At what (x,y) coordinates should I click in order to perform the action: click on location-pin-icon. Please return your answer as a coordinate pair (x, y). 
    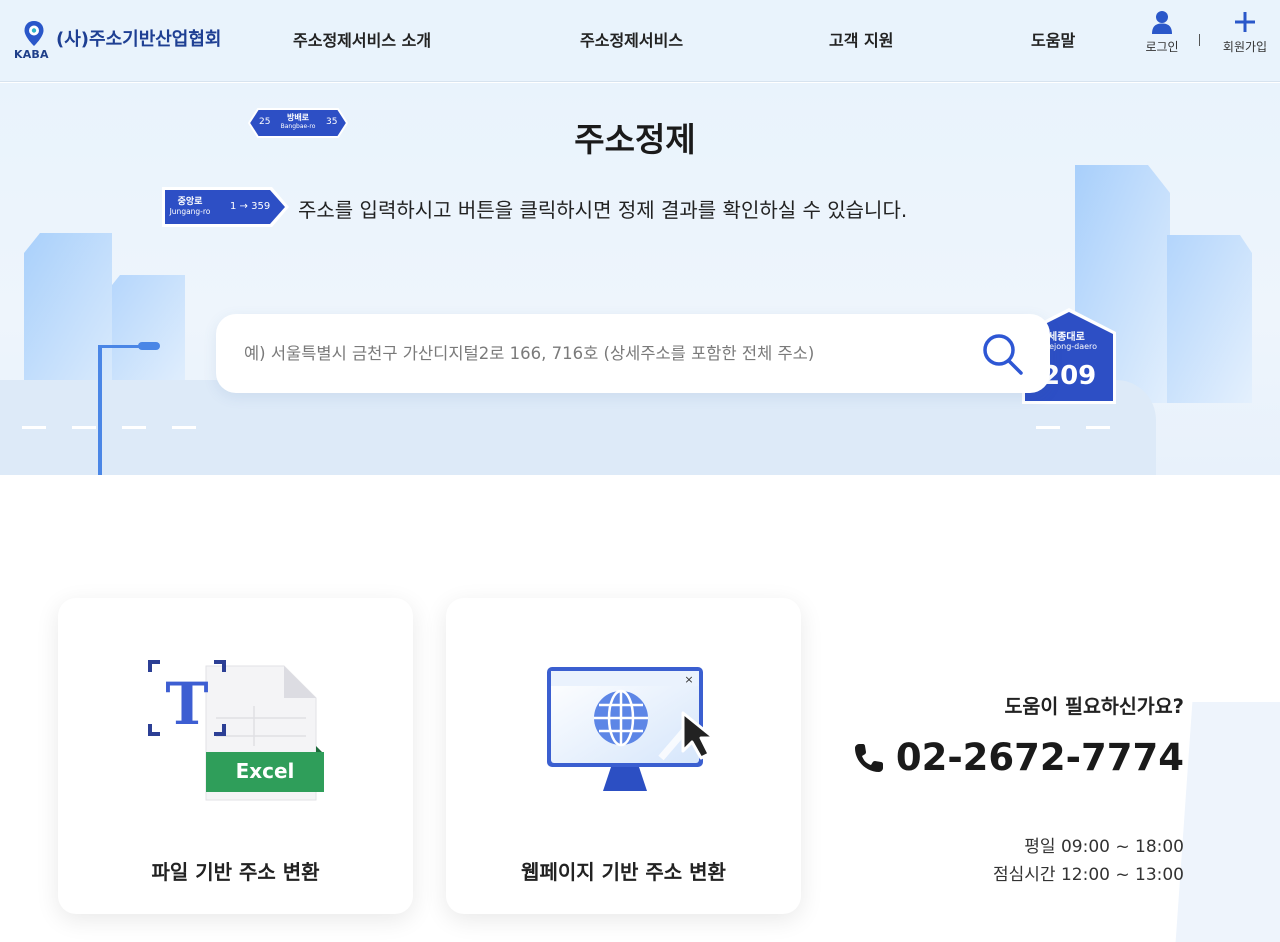
    Looking at the image, I should click on (34, 33).